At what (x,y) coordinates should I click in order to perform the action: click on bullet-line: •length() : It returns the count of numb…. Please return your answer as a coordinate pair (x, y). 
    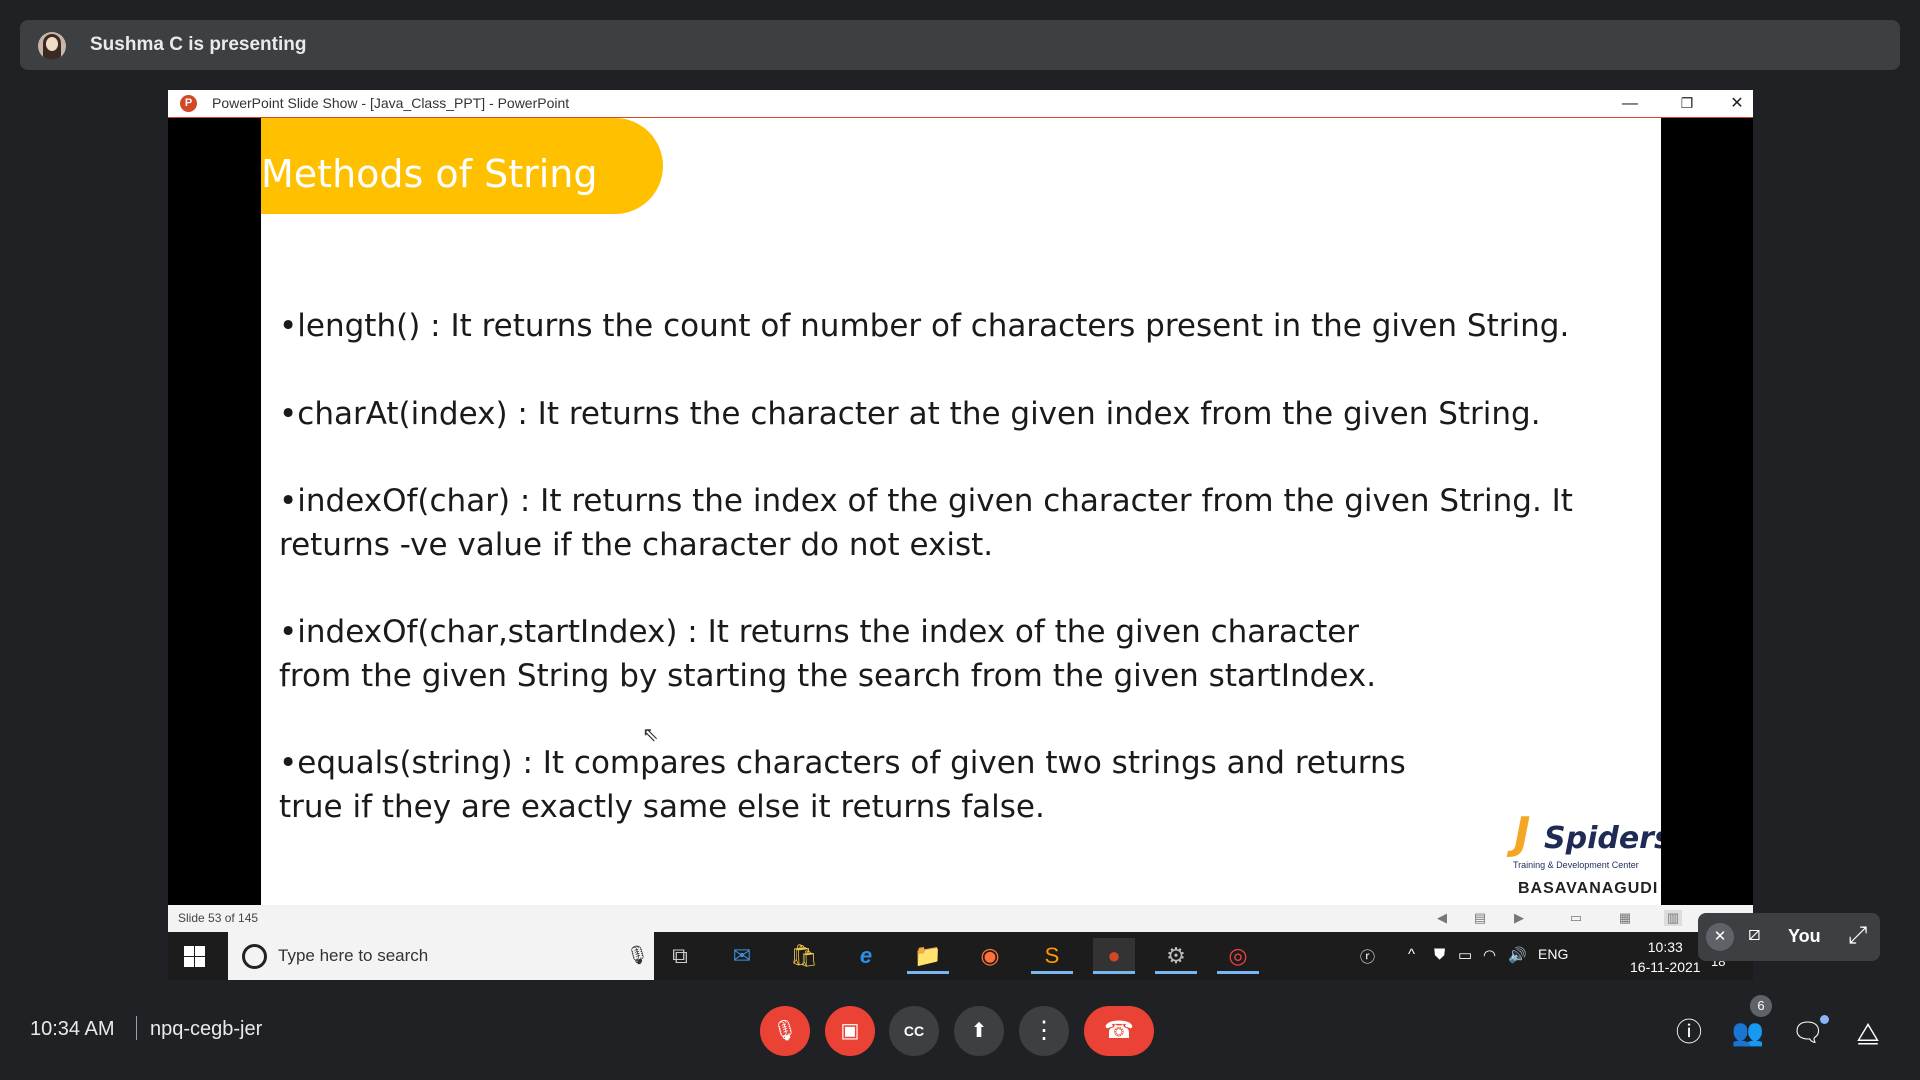
    Looking at the image, I should click on (924, 326).